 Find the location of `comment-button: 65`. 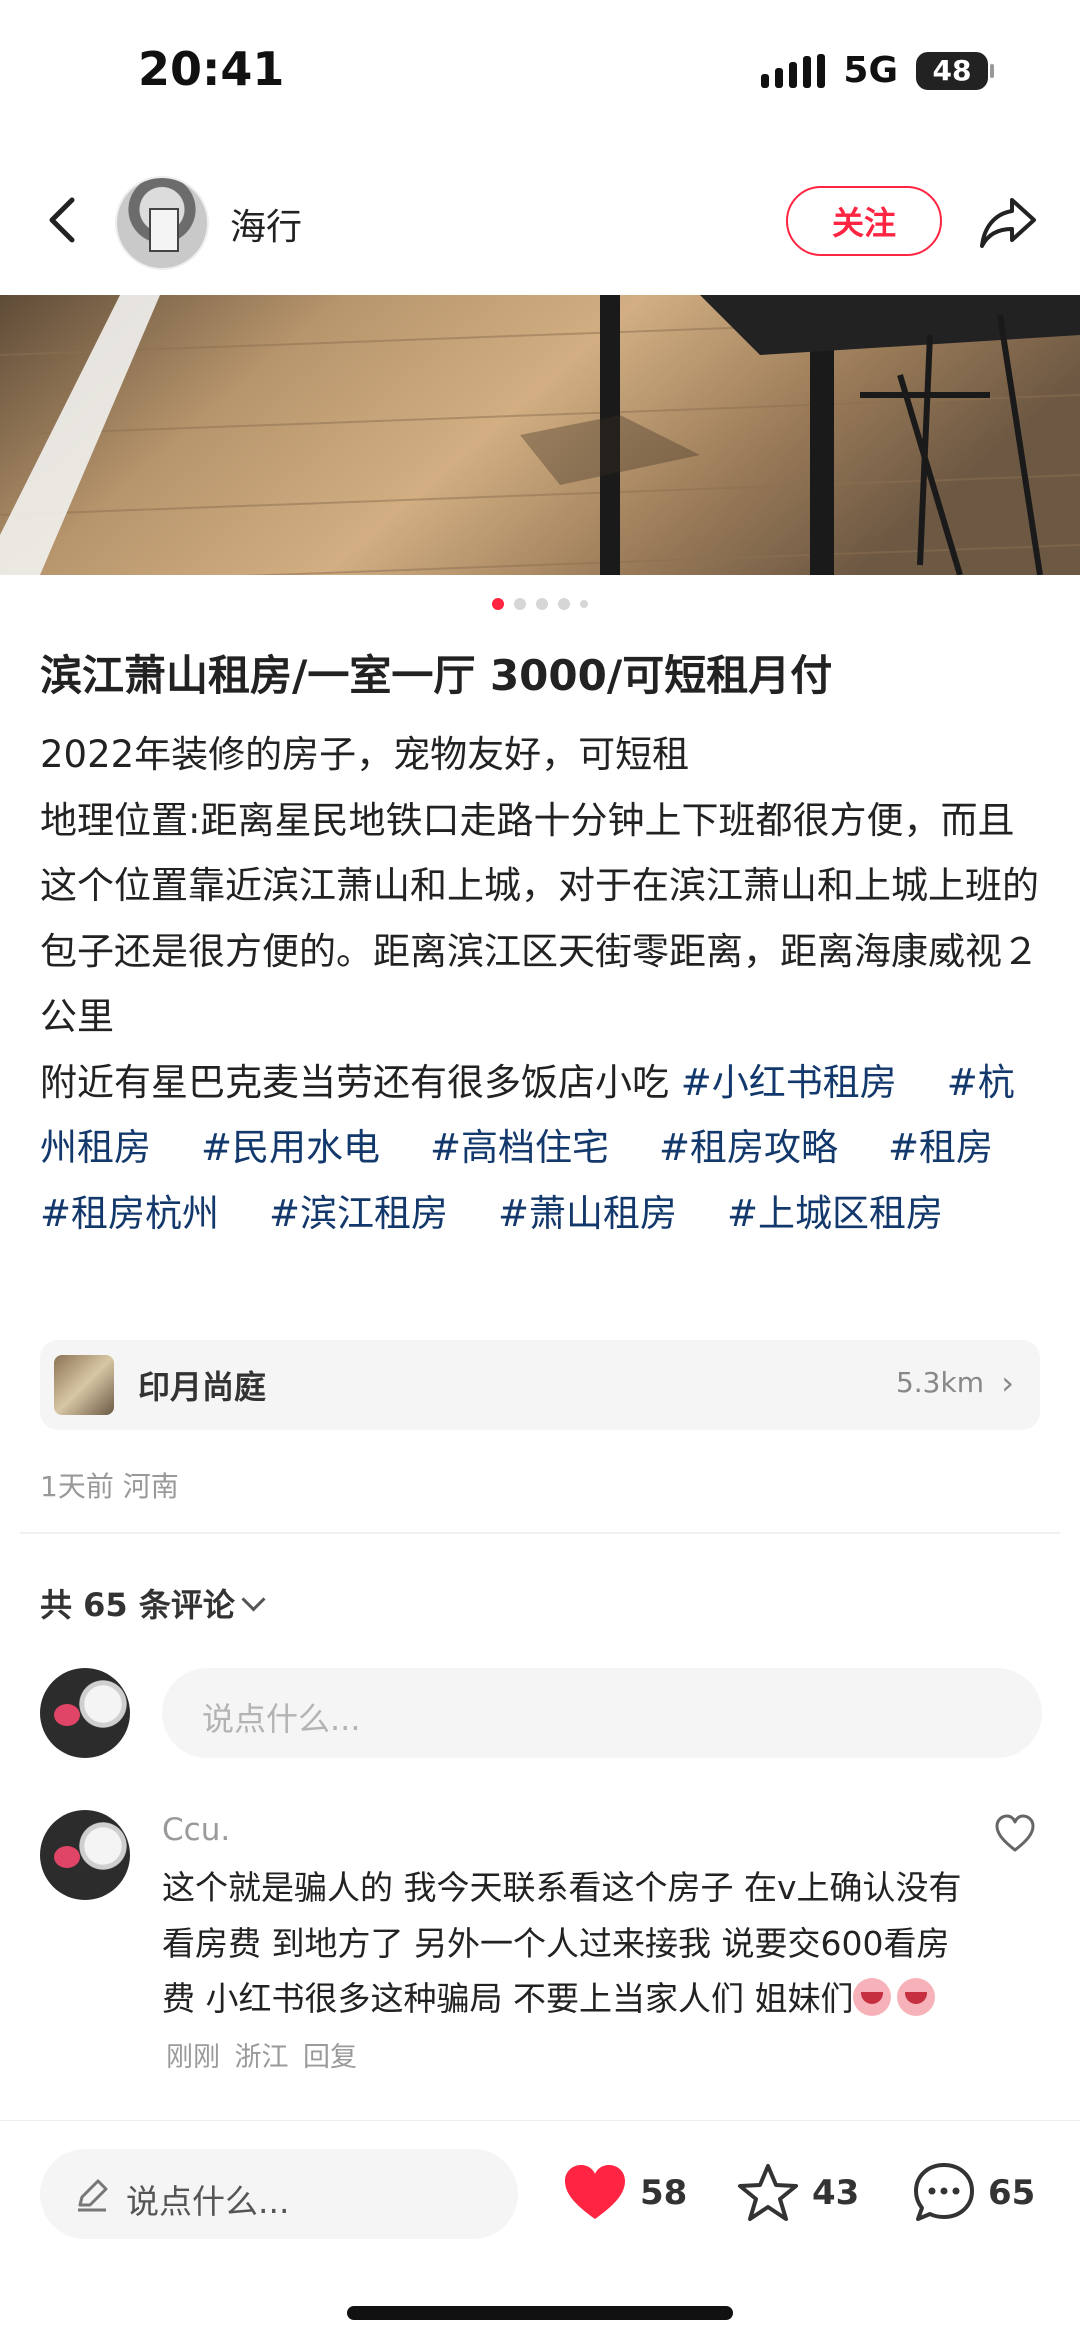

comment-button: 65 is located at coordinates (973, 2193).